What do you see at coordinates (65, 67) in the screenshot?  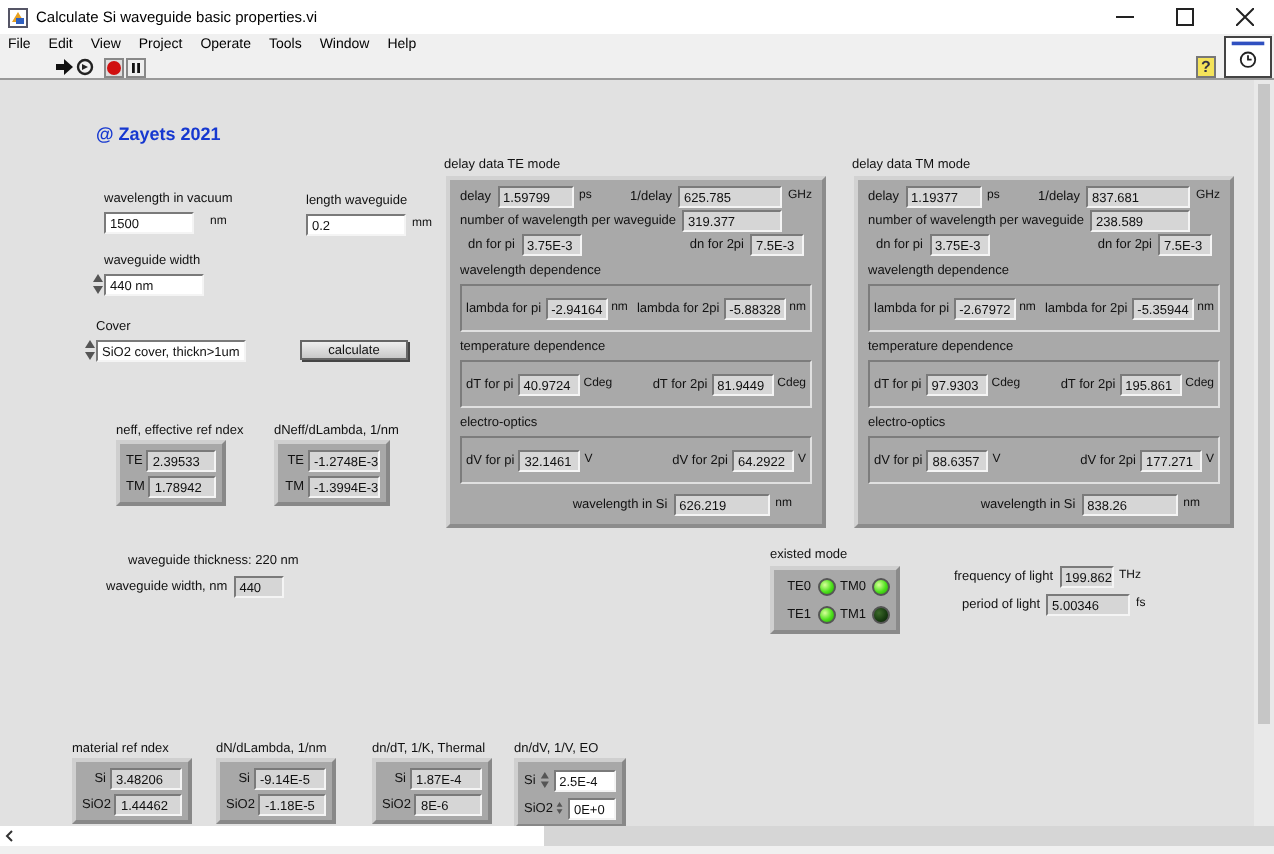 I see `run-arrow-icon` at bounding box center [65, 67].